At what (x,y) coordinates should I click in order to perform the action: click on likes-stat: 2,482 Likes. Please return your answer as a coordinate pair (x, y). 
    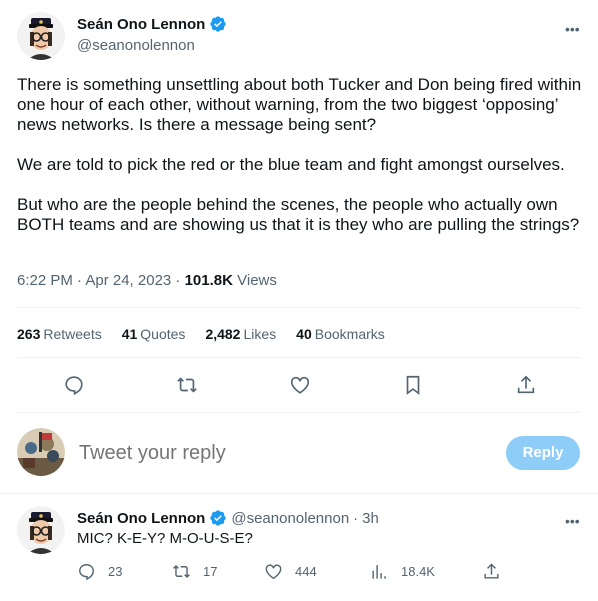
    Looking at the image, I should click on (240, 334).